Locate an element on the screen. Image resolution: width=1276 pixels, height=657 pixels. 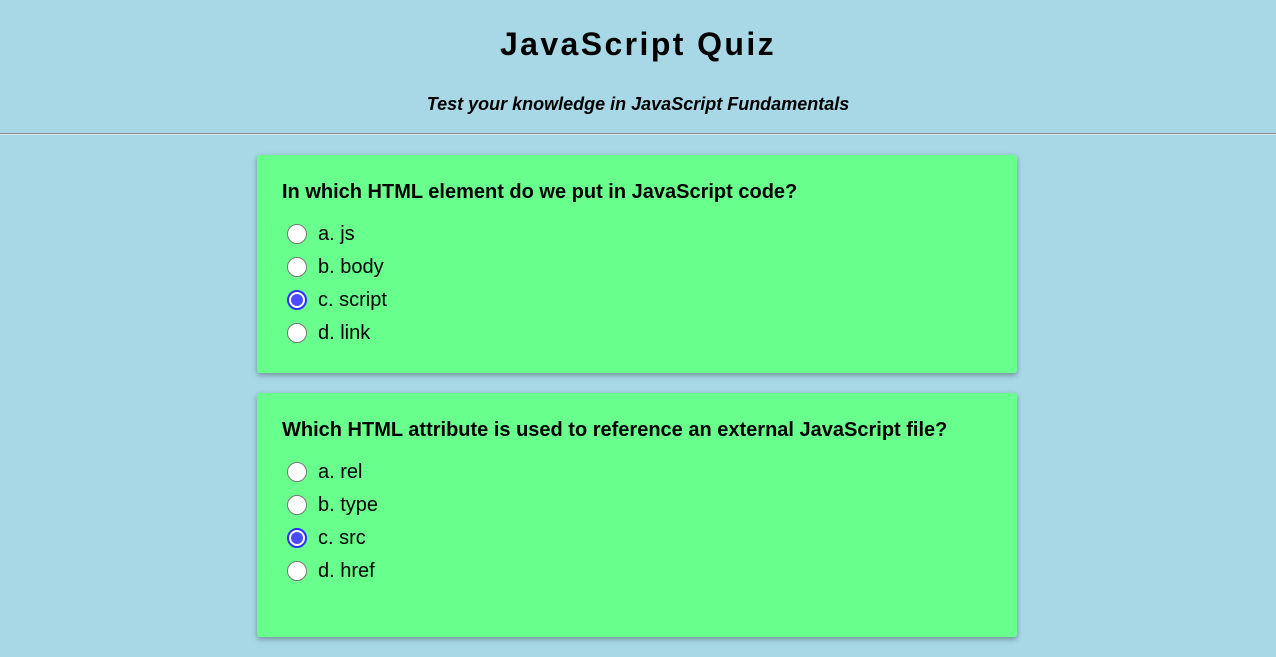
option-b: b. body is located at coordinates (637, 266).